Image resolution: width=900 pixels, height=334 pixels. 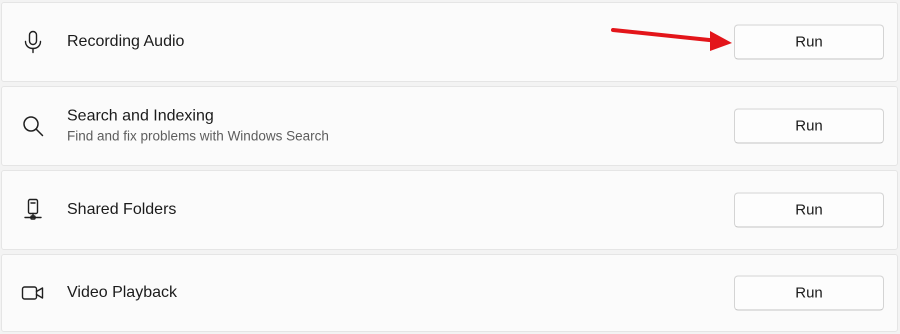 I want to click on item-text: Shared Folders, so click(x=121, y=210).